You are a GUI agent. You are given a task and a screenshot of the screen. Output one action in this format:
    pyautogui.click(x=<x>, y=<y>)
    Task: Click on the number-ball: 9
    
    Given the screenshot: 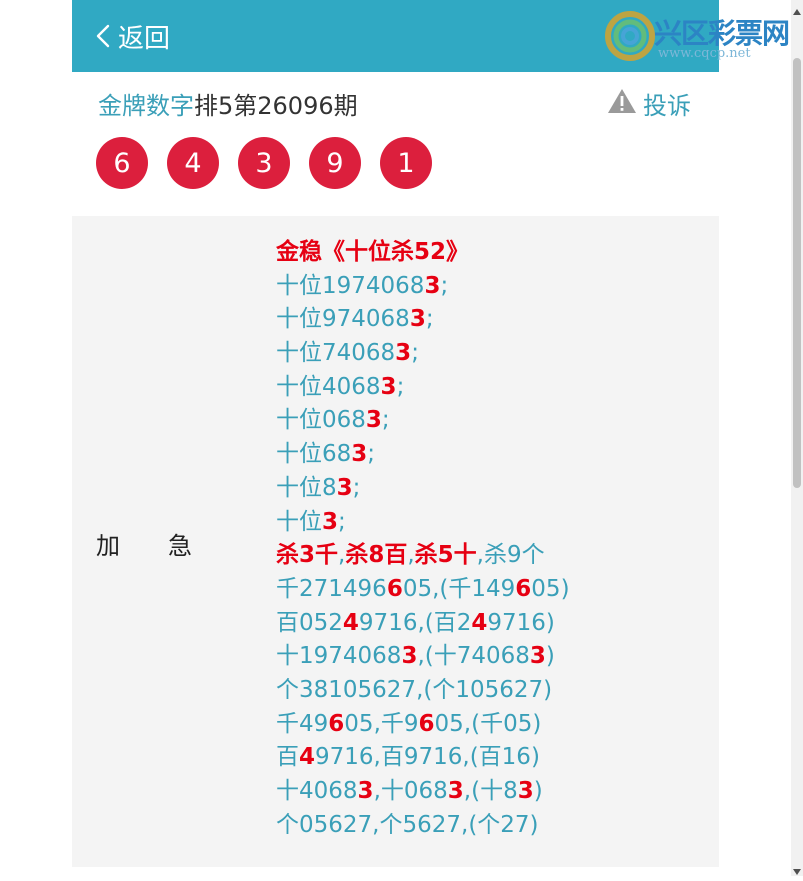 What is the action you would take?
    pyautogui.click(x=335, y=163)
    